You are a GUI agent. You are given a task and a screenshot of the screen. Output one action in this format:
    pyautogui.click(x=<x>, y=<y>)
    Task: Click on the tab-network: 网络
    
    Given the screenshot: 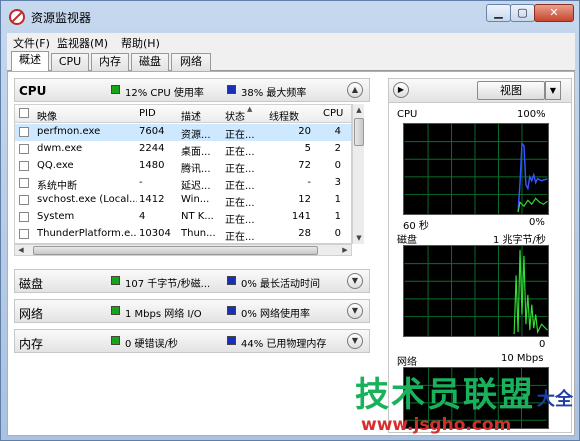 What is the action you would take?
    pyautogui.click(x=191, y=62)
    